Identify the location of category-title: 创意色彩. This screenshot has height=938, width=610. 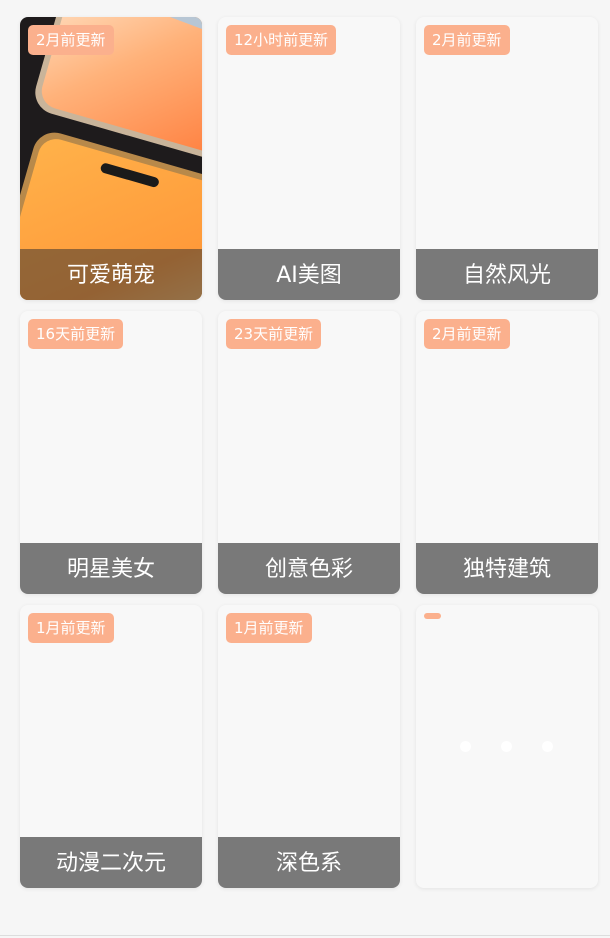
(309, 568).